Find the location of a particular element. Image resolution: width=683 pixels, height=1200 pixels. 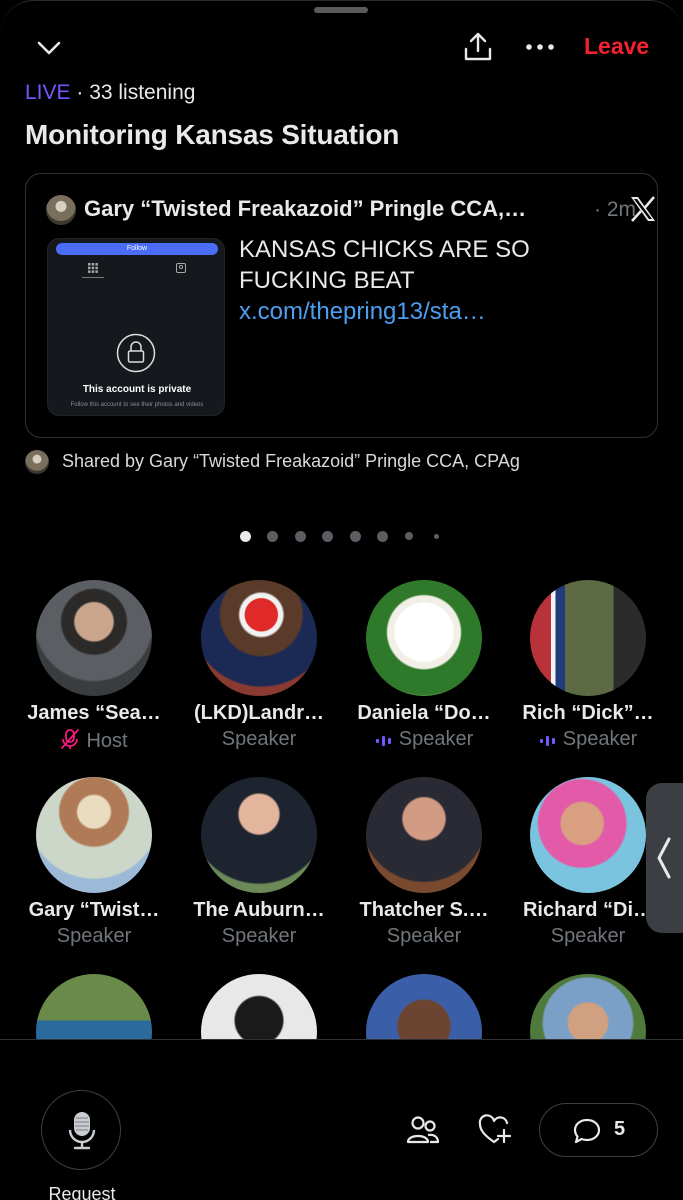

speaker-tile: Rich “Dick”… Speaker is located at coordinates (588, 675).